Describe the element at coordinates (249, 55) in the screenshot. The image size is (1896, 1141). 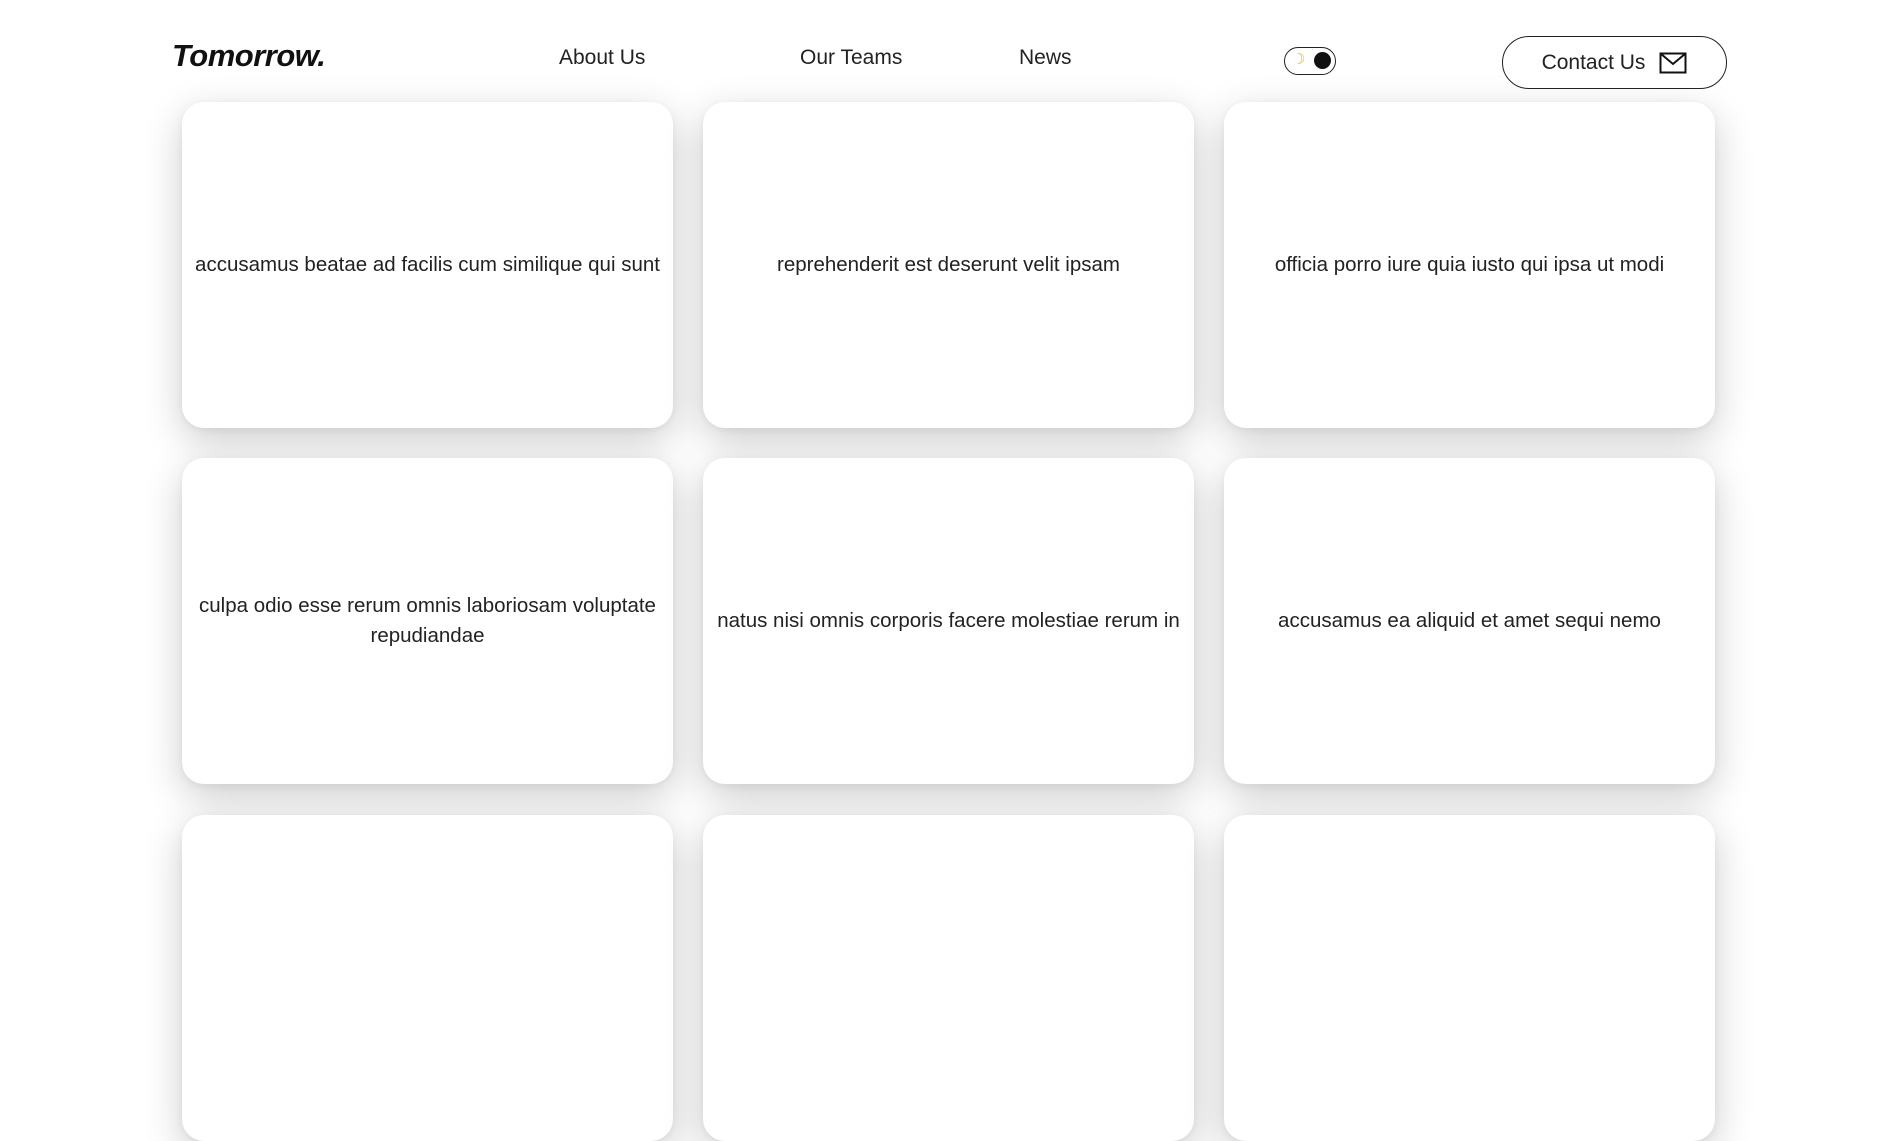
I see `logo: Tomorrow.` at that location.